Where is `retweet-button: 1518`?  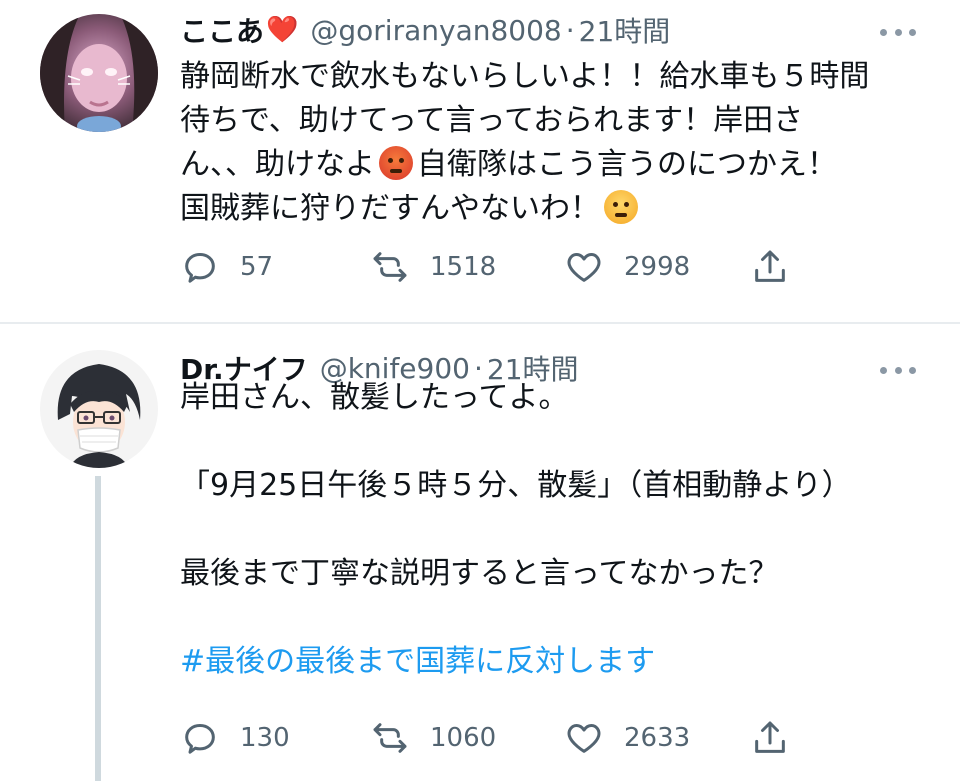
retweet-button: 1518 is located at coordinates (433, 267).